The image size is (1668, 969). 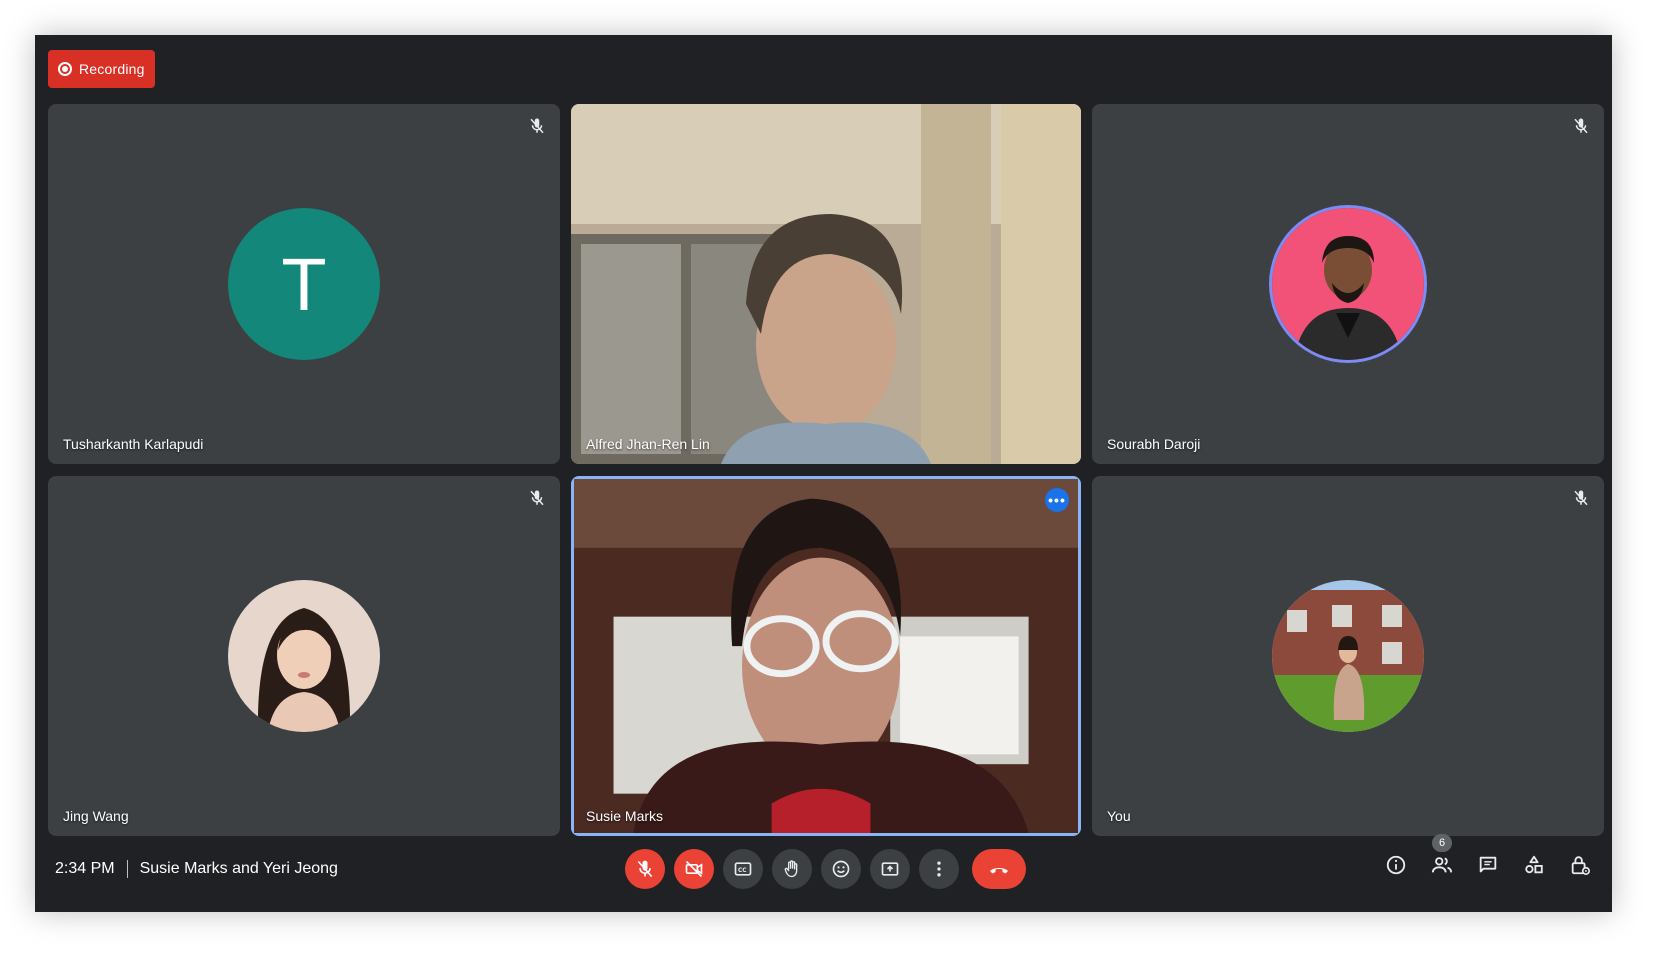 What do you see at coordinates (65, 69) in the screenshot?
I see `record-icon` at bounding box center [65, 69].